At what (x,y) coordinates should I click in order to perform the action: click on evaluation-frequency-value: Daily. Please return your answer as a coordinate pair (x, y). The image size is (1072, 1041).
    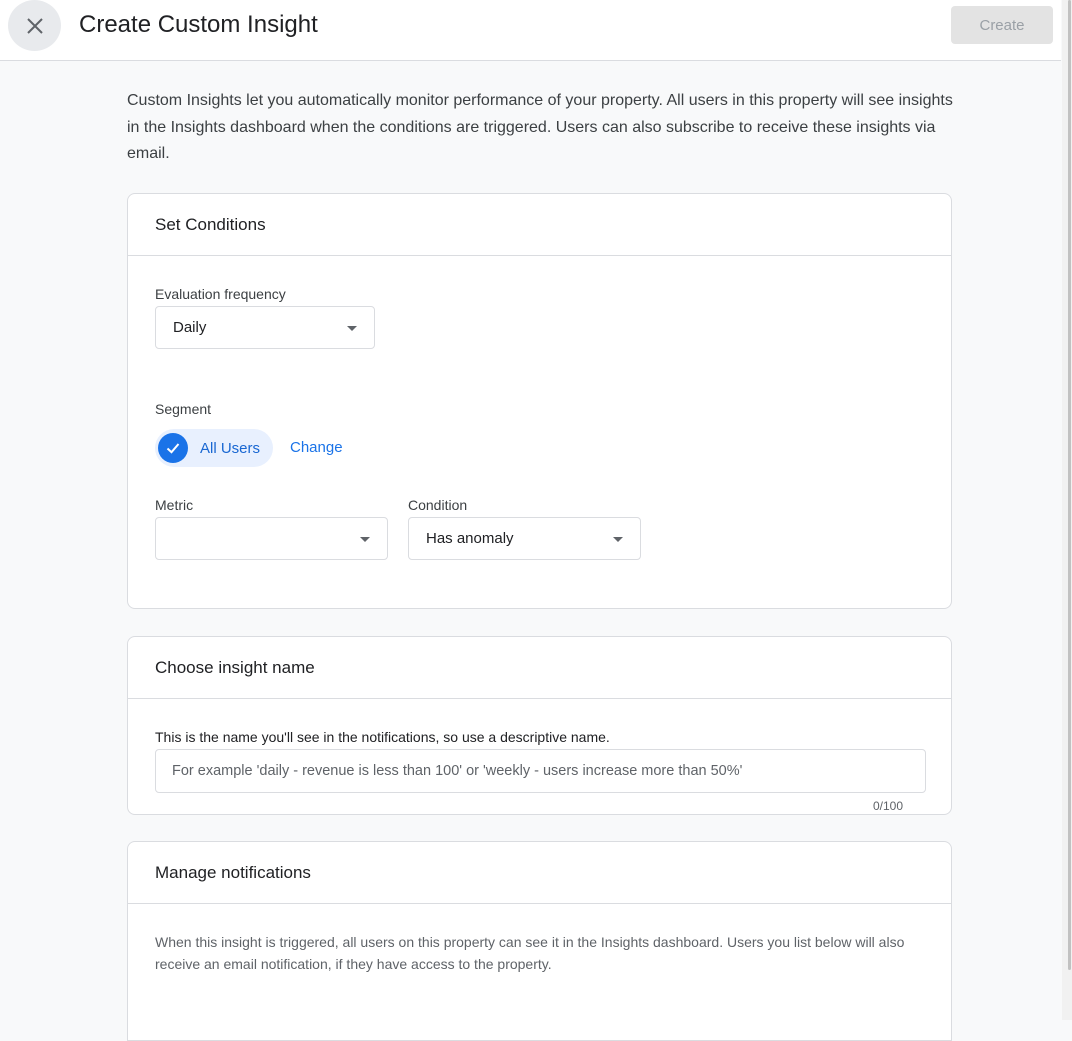
    Looking at the image, I should click on (190, 327).